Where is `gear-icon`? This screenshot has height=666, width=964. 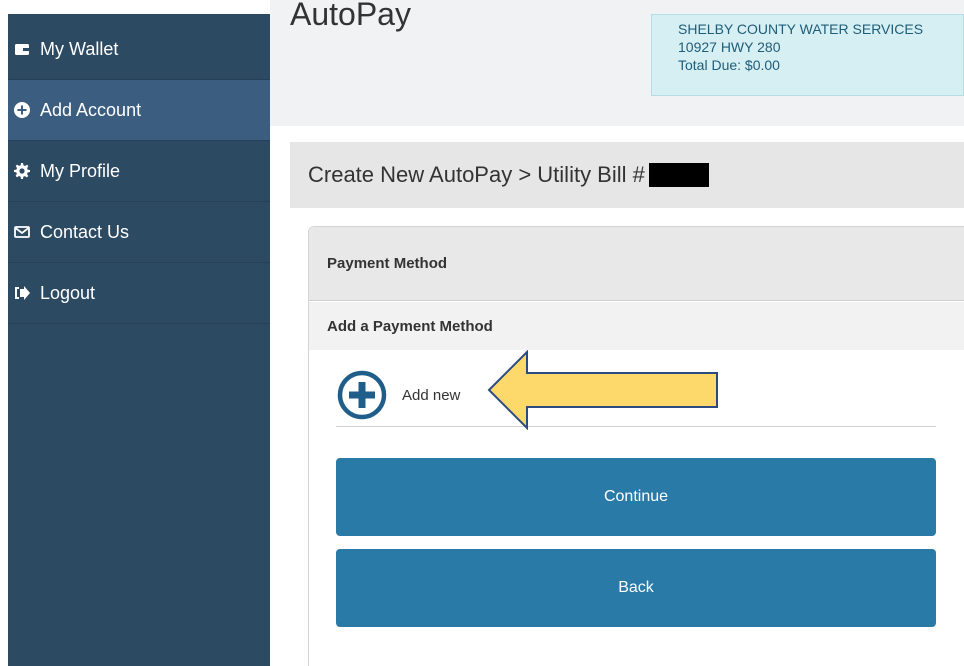
gear-icon is located at coordinates (22, 171).